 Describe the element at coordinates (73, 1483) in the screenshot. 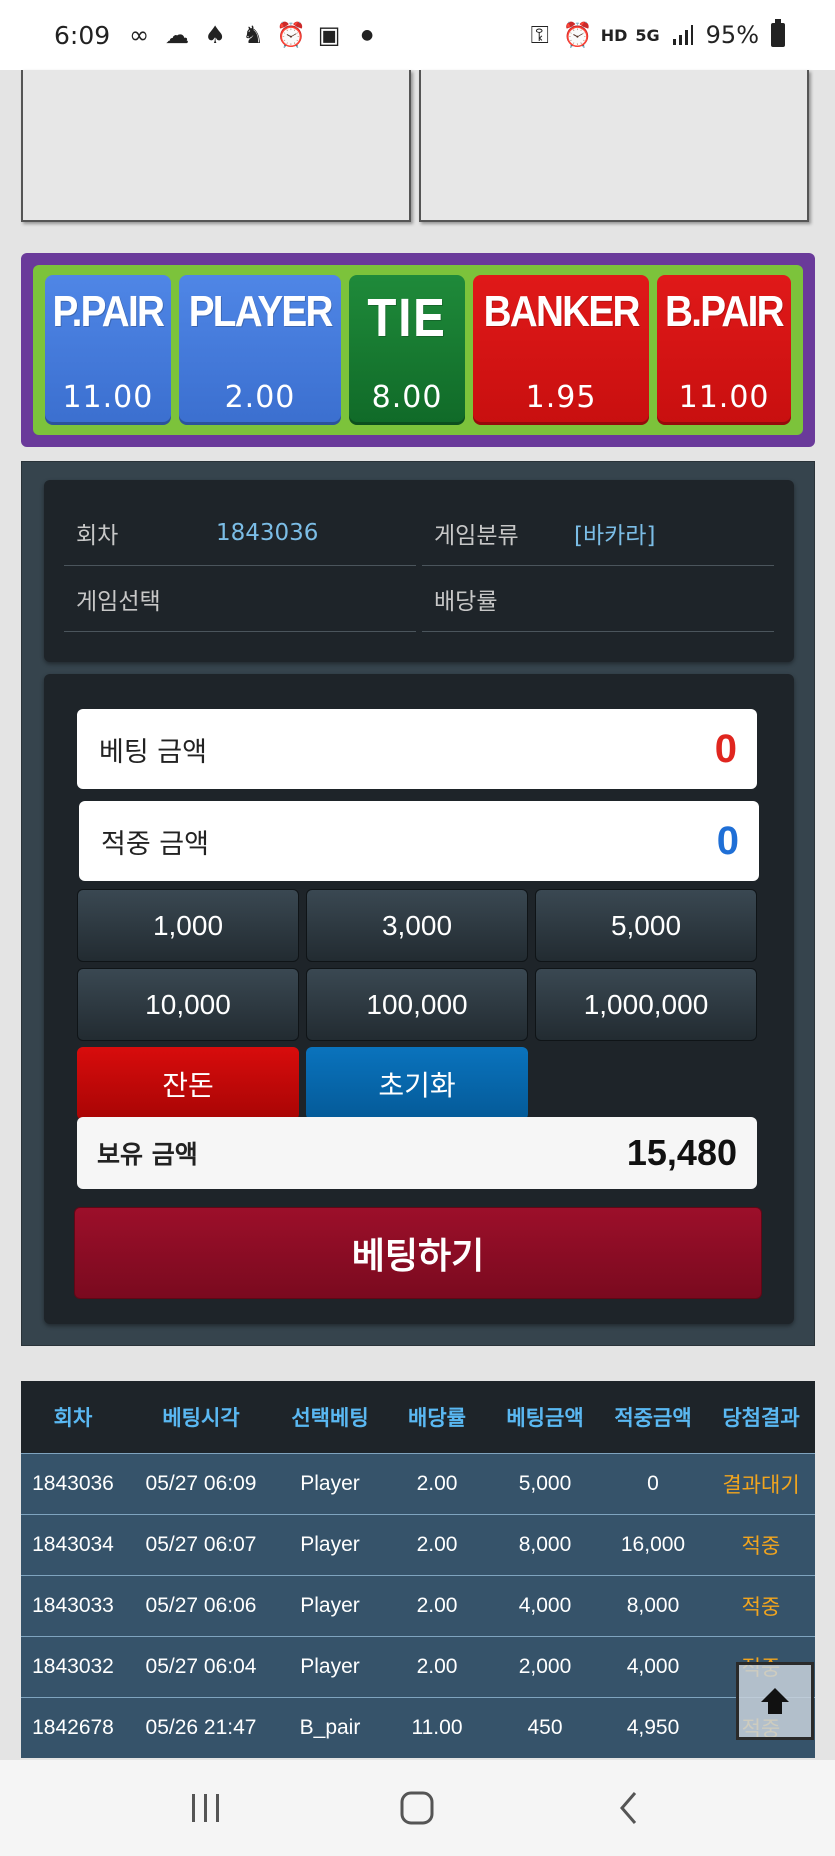

I see `cell-round: 1843036` at that location.